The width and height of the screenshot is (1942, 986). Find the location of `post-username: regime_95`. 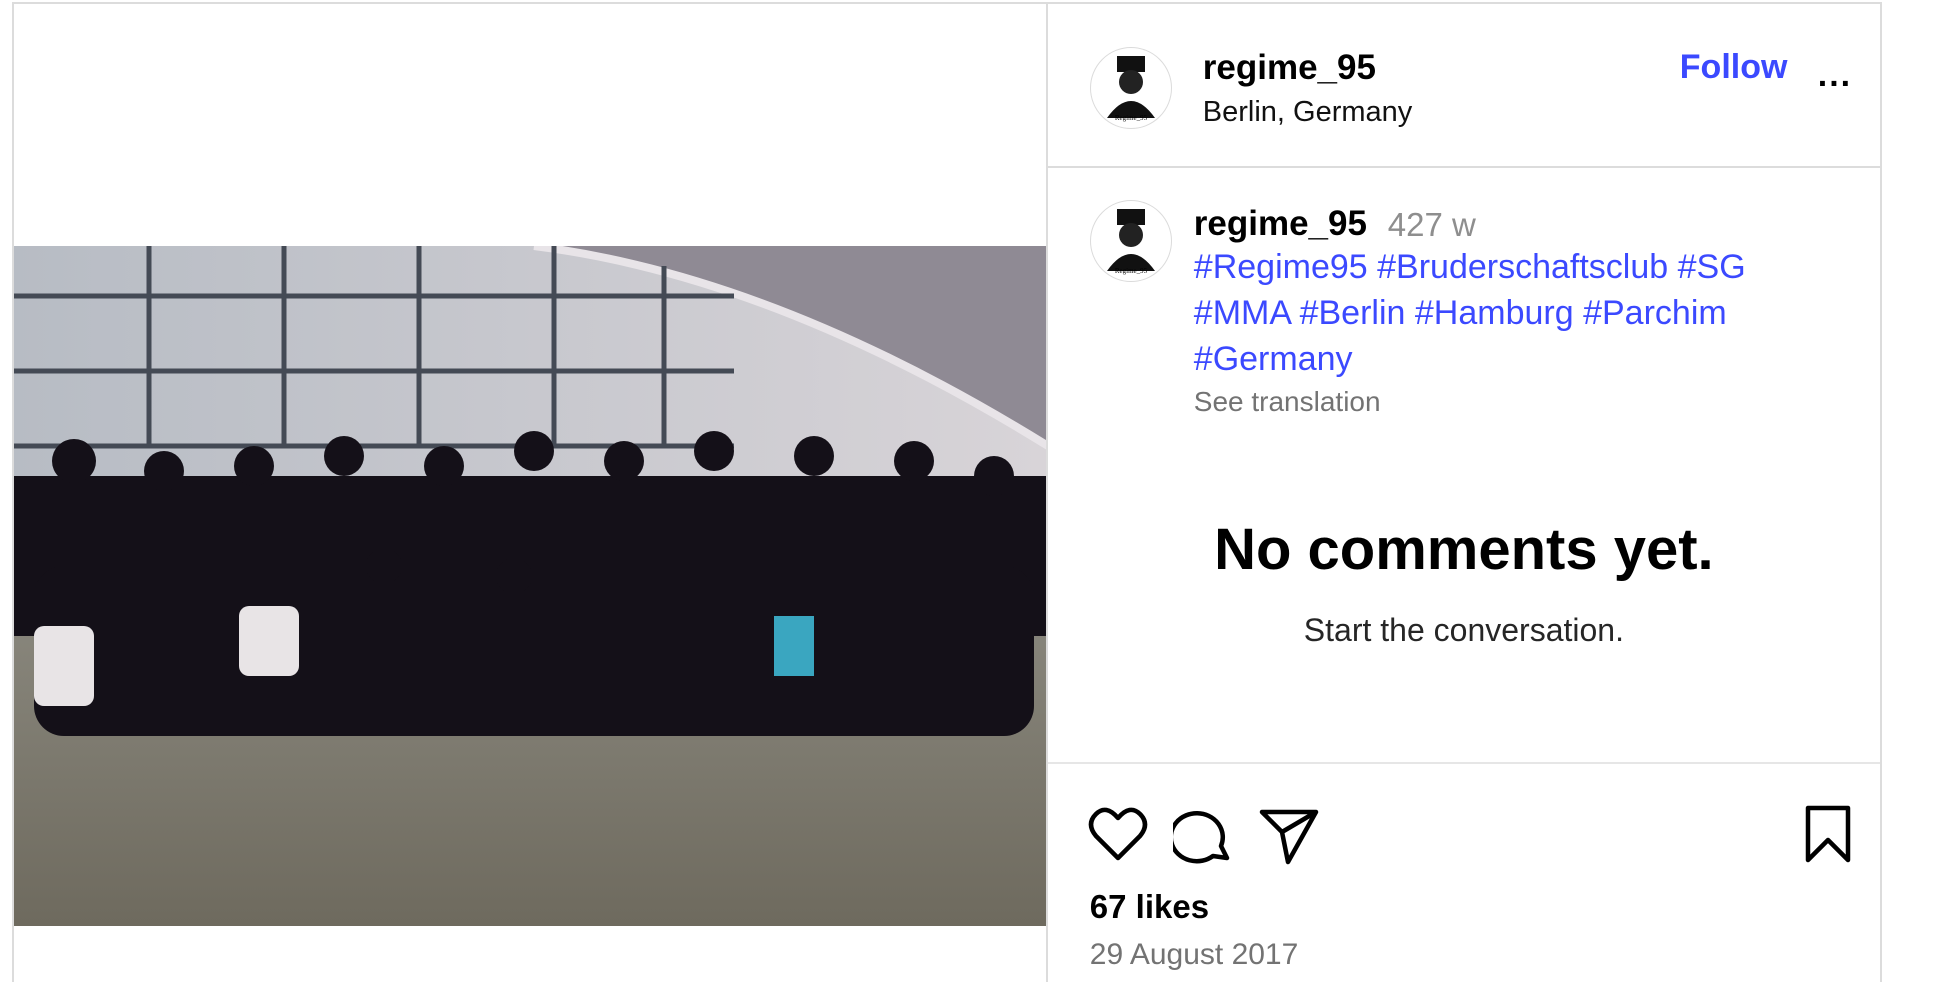

post-username: regime_95 is located at coordinates (1289, 68).